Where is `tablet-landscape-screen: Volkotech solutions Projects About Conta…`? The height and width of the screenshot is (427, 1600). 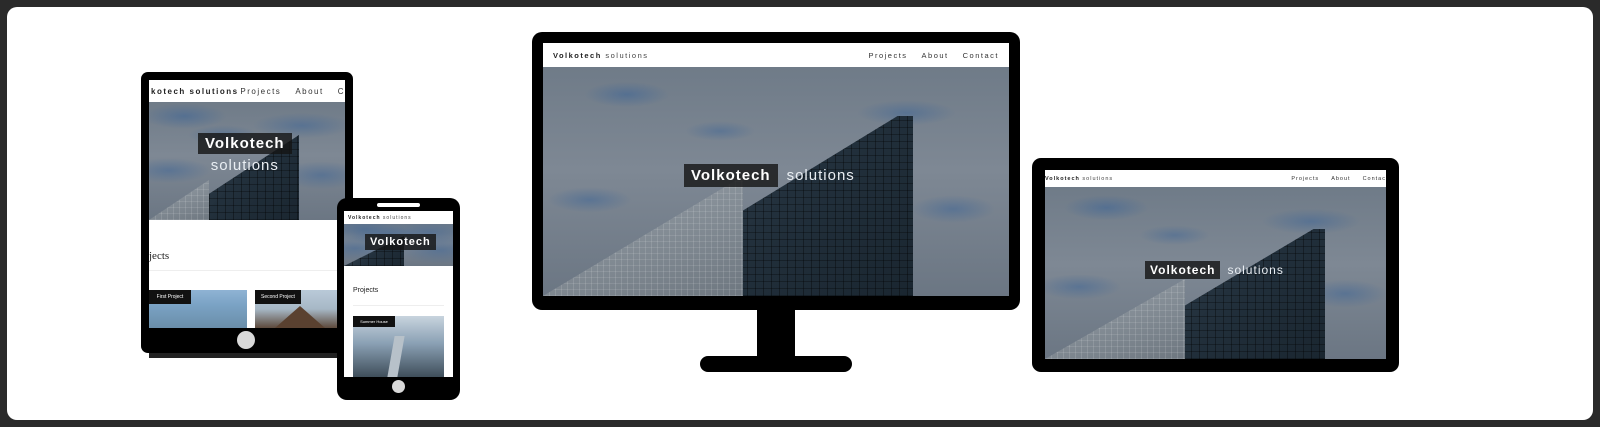
tablet-landscape-screen: Volkotech solutions Projects About Conta… is located at coordinates (1215, 264).